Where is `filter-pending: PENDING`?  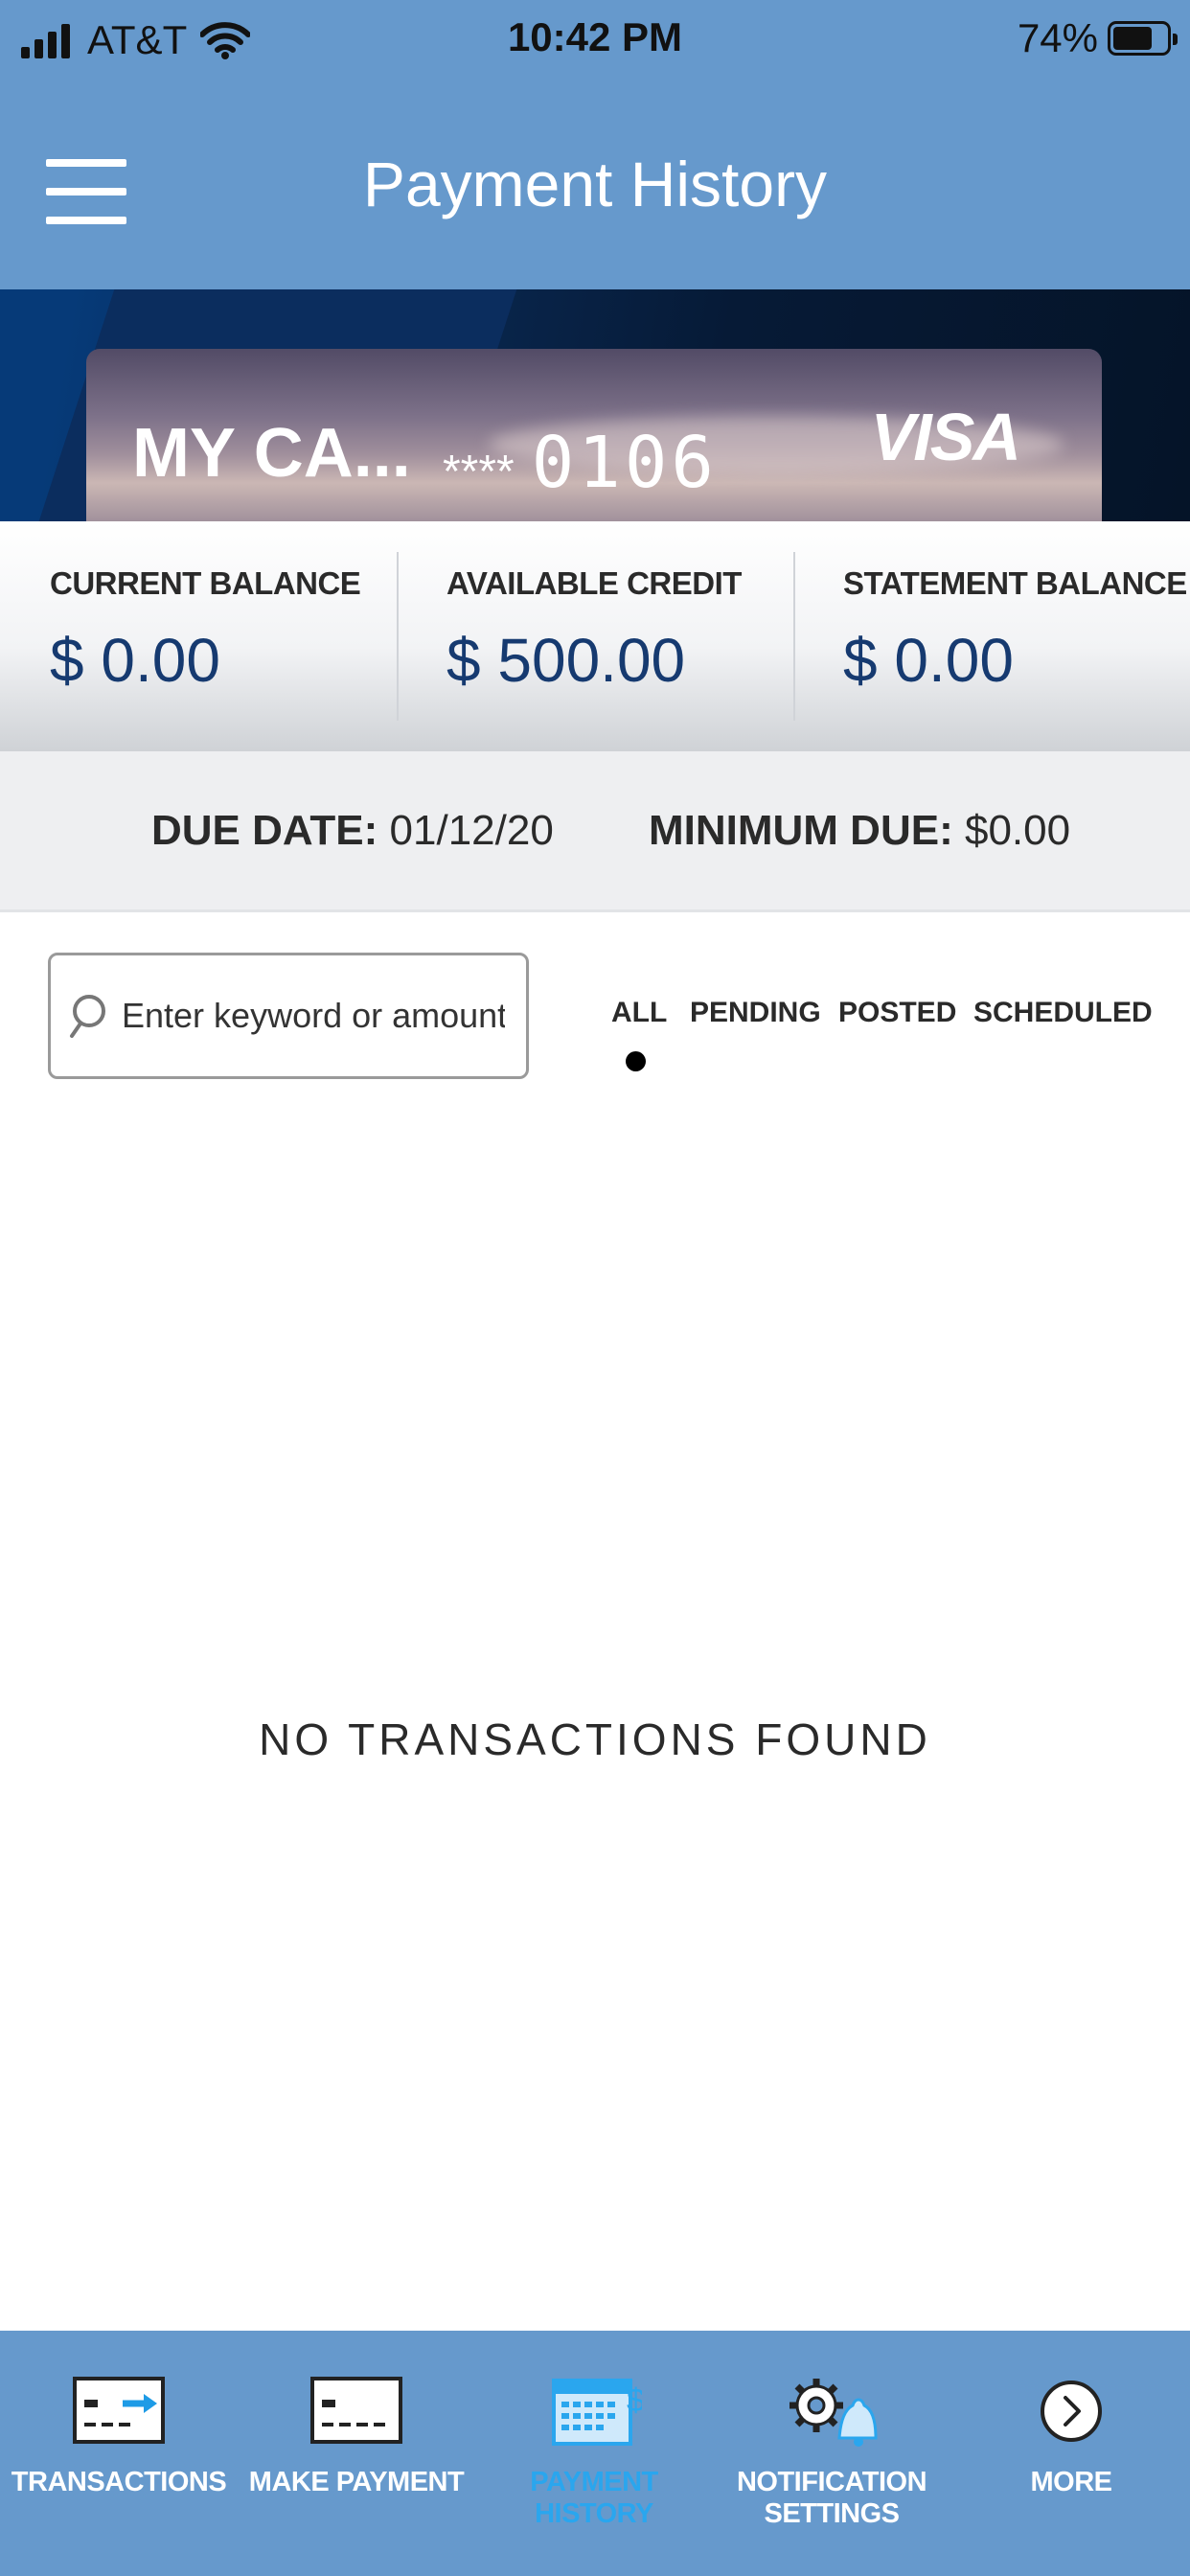 filter-pending: PENDING is located at coordinates (756, 1013).